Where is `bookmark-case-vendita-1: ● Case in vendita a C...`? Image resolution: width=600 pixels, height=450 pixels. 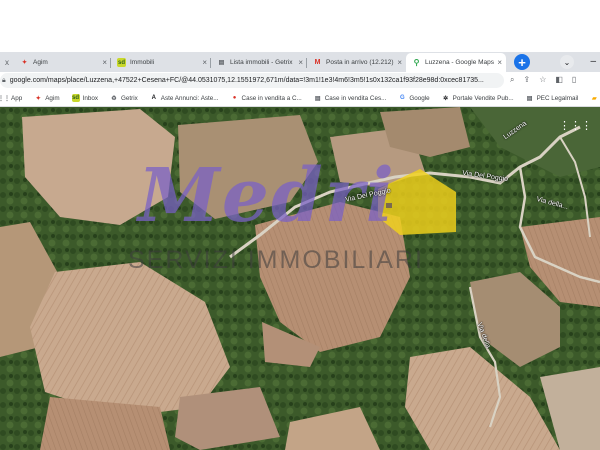
bookmark-case-vendita-1: ● Case in vendita a C... is located at coordinates (266, 98).